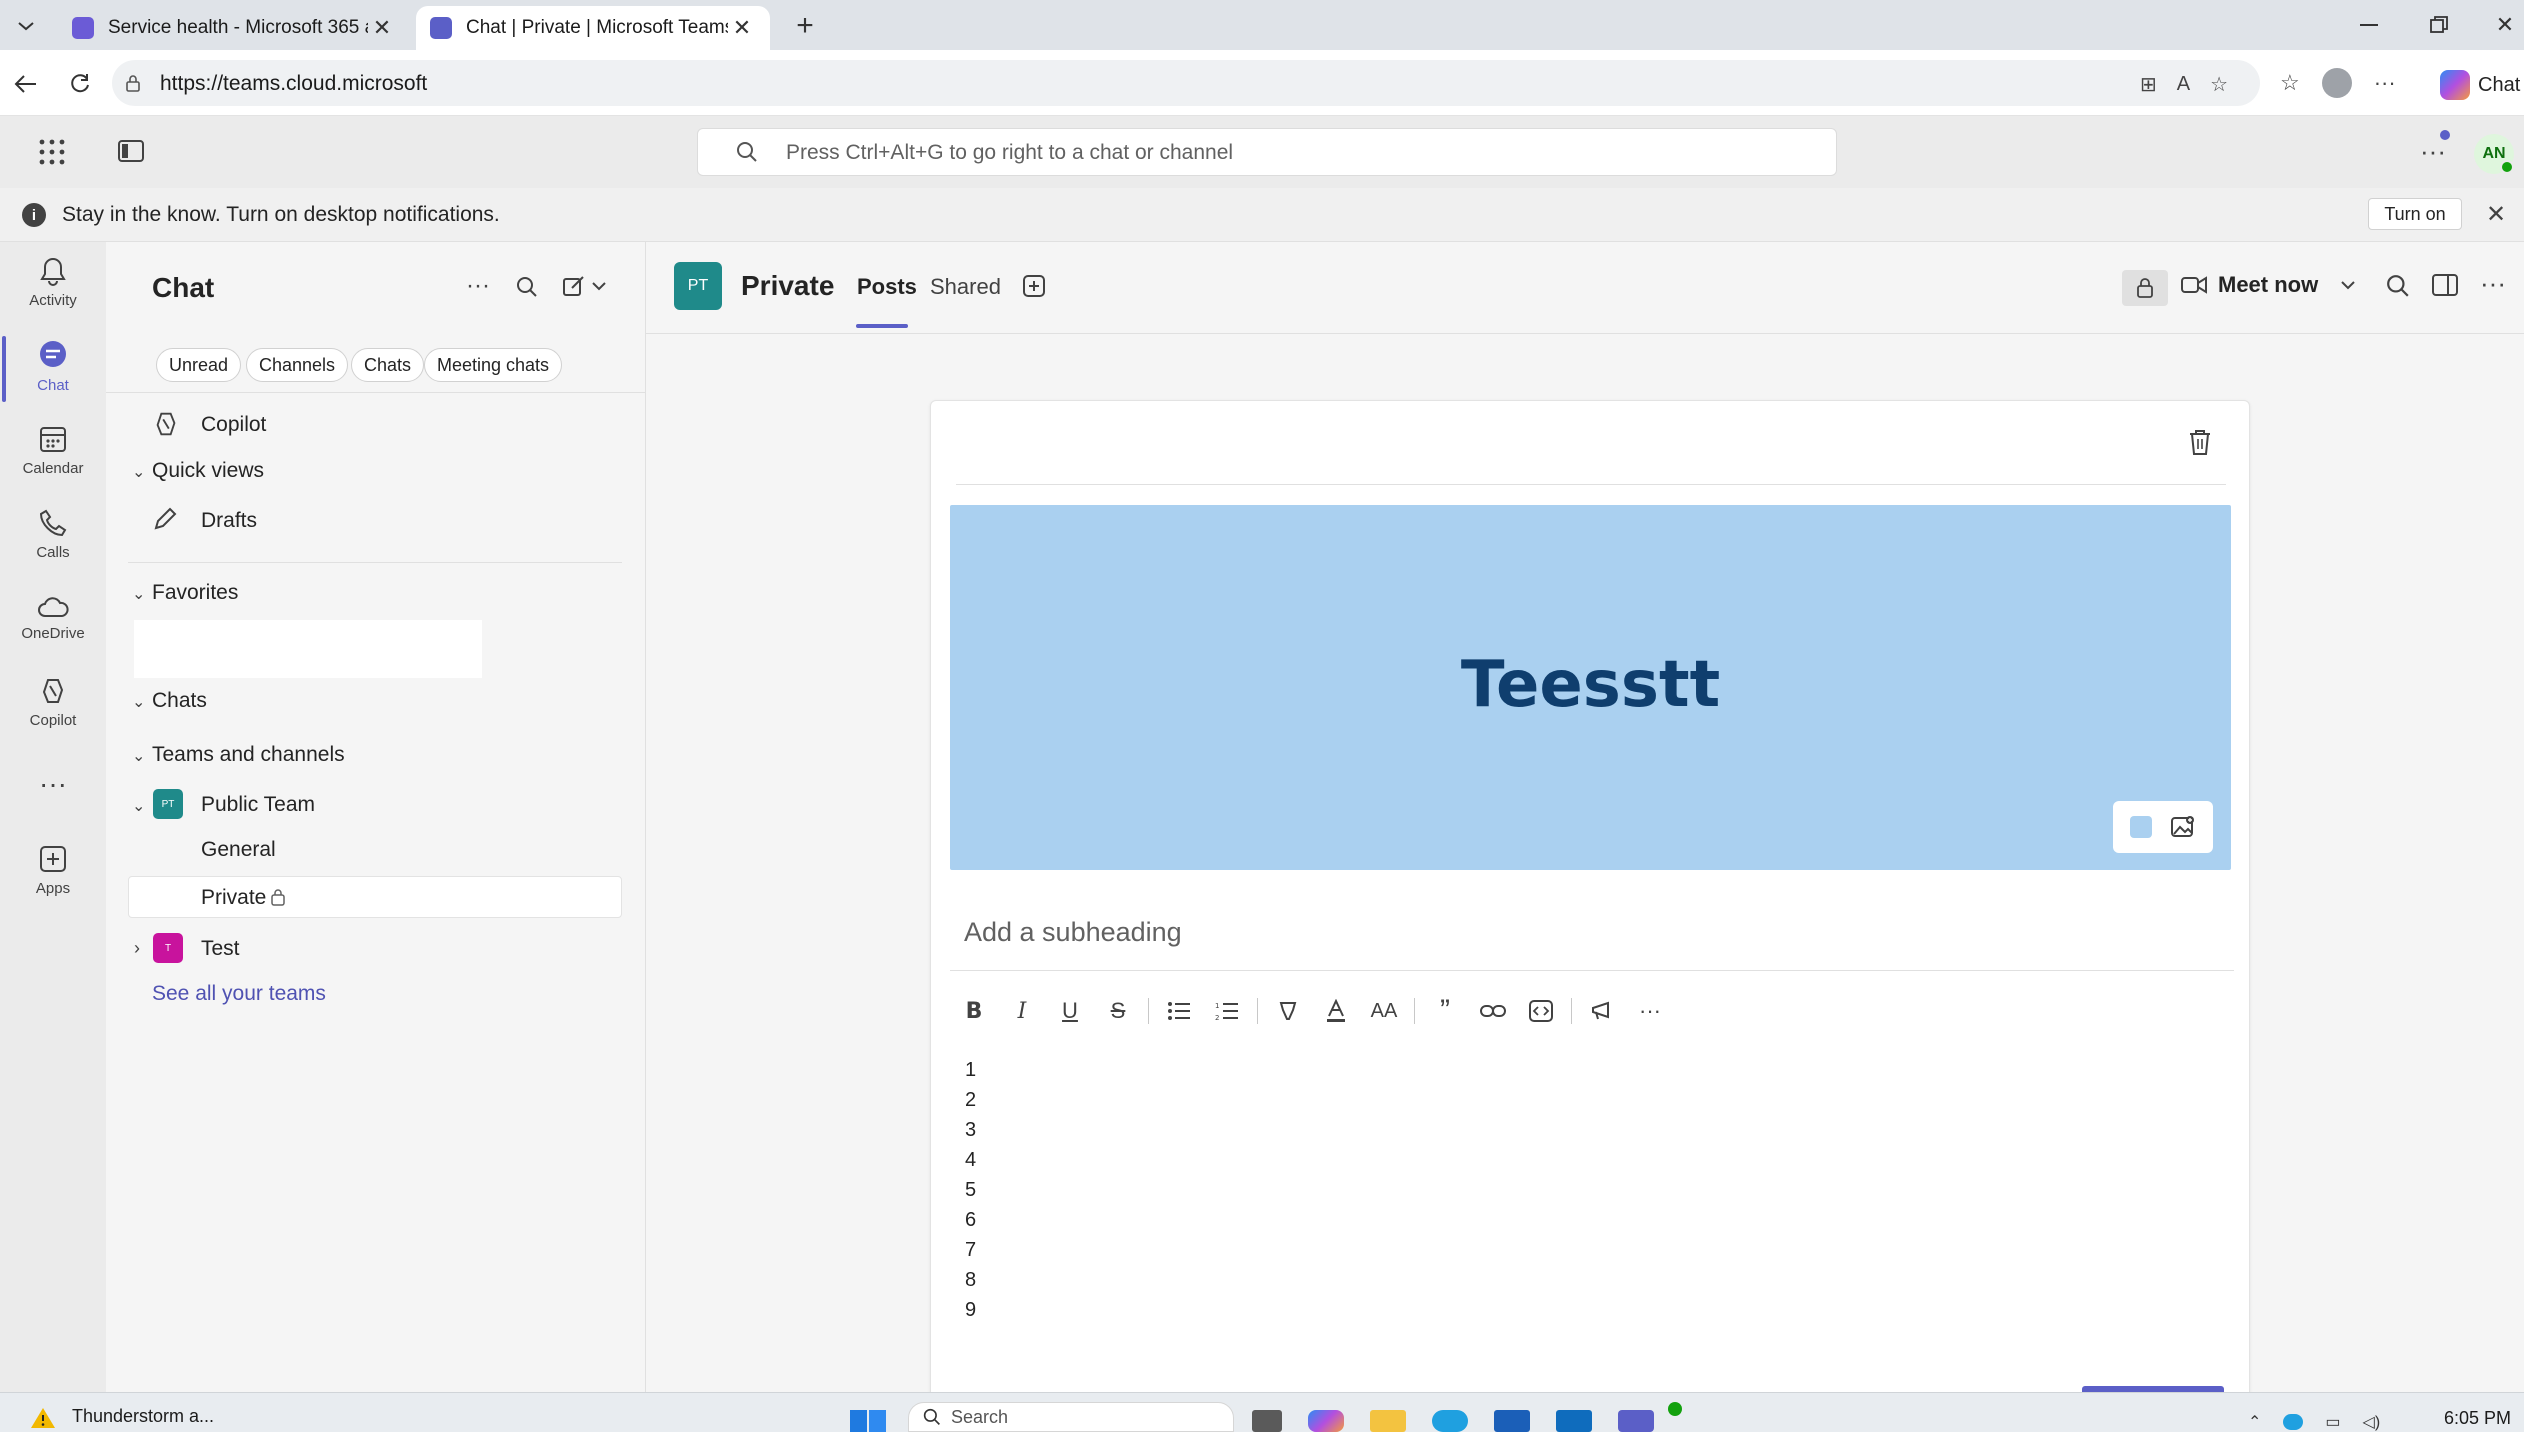  What do you see at coordinates (234, 28) in the screenshot?
I see `browser-tab-service-health: Service health - Microsoft 365 adm ✕` at bounding box center [234, 28].